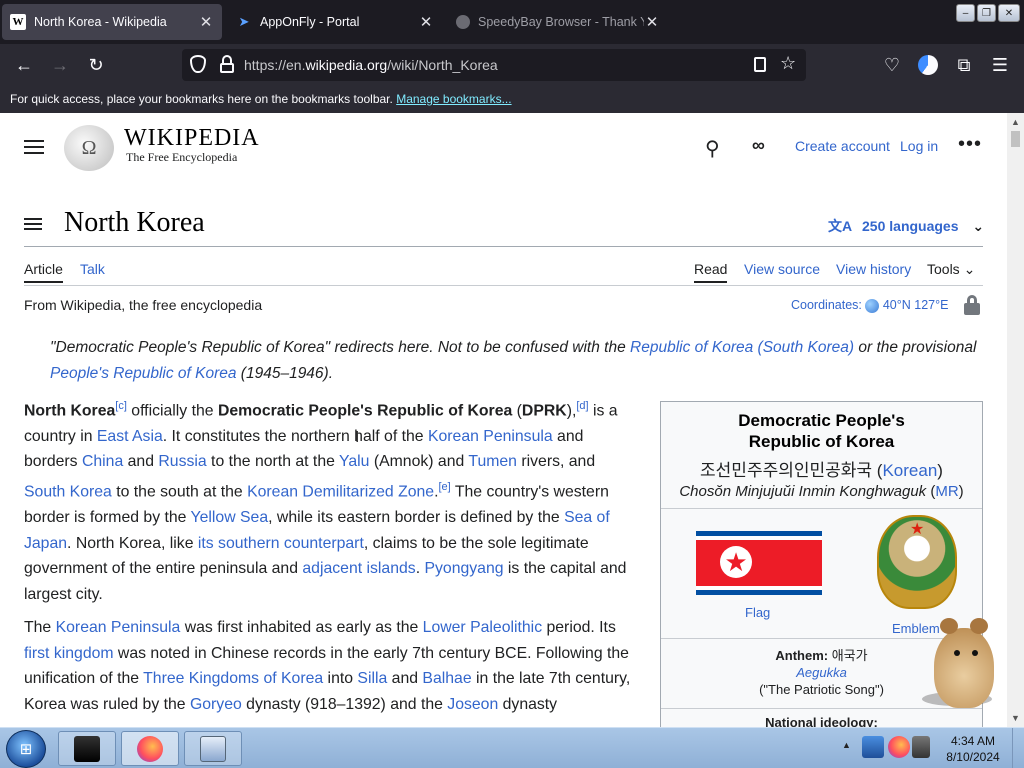  What do you see at coordinates (26, 749) in the screenshot?
I see `start-button: ⊞` at bounding box center [26, 749].